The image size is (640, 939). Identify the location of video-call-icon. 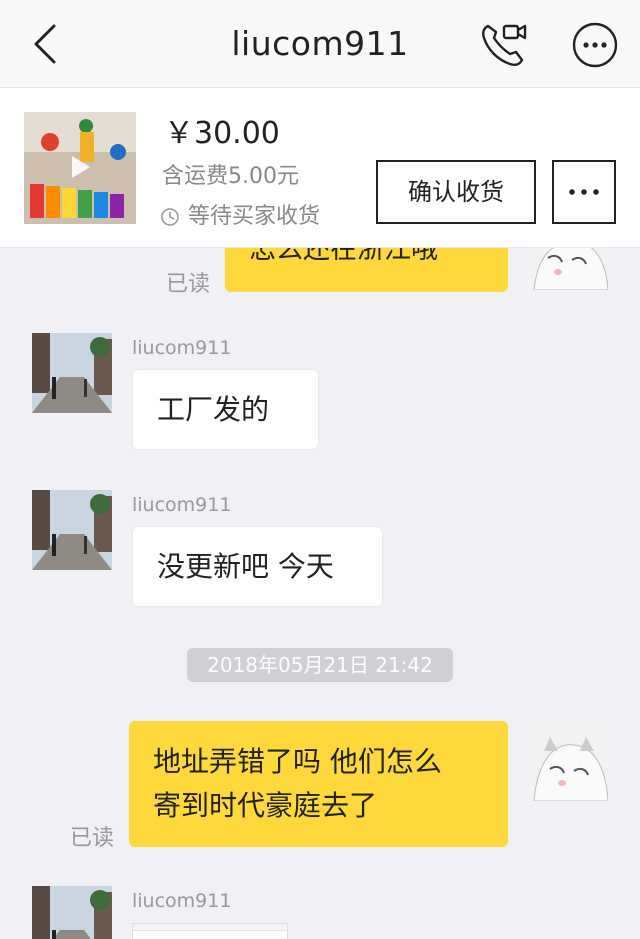
(504, 45).